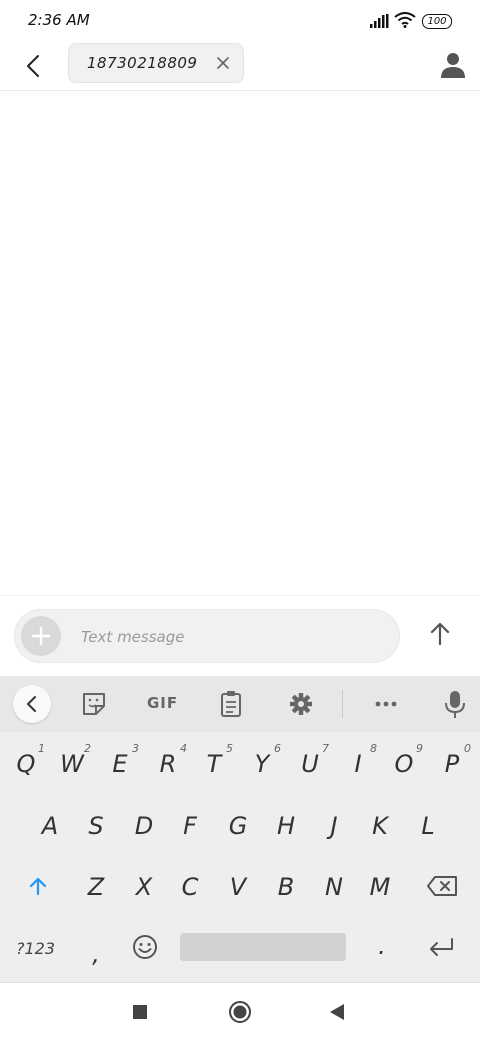 This screenshot has width=480, height=1041. I want to click on clipboard-icon, so click(231, 704).